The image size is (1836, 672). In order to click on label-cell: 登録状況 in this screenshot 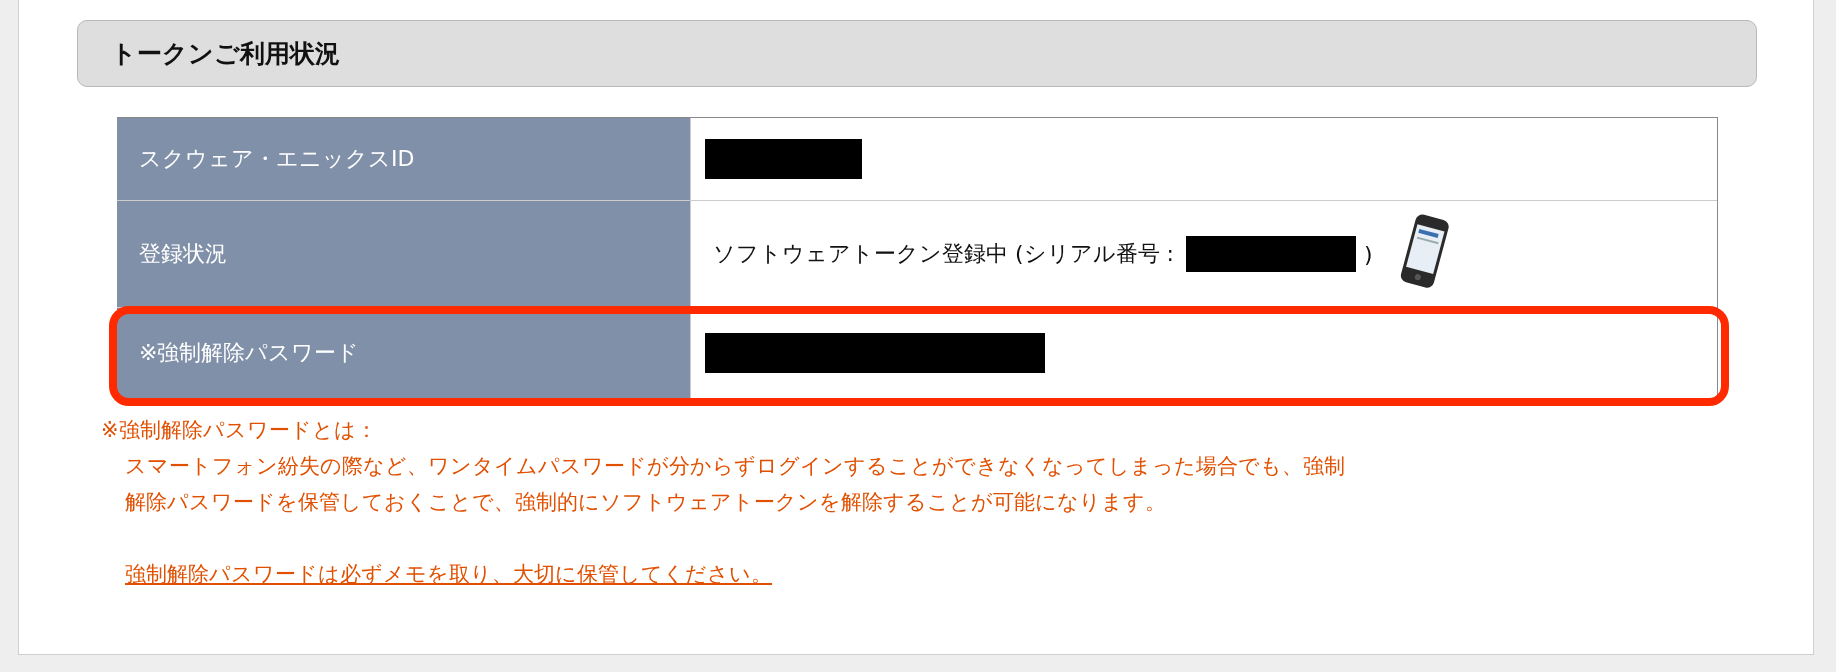, I will do `click(404, 254)`.